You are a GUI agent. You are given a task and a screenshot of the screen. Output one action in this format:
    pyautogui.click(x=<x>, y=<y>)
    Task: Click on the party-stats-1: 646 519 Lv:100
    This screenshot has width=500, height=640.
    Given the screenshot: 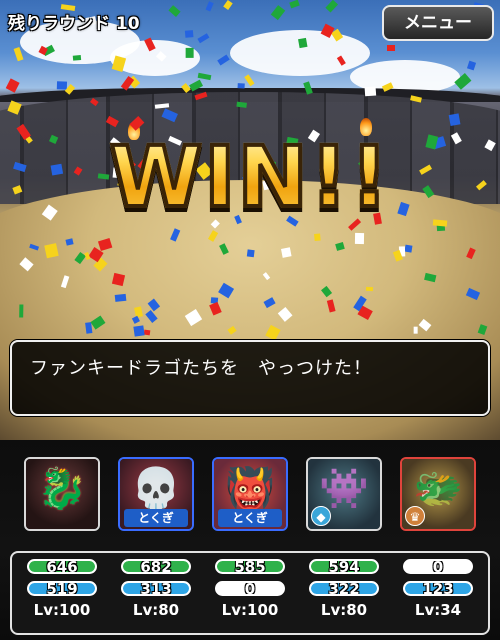 What is the action you would take?
    pyautogui.click(x=62, y=587)
    